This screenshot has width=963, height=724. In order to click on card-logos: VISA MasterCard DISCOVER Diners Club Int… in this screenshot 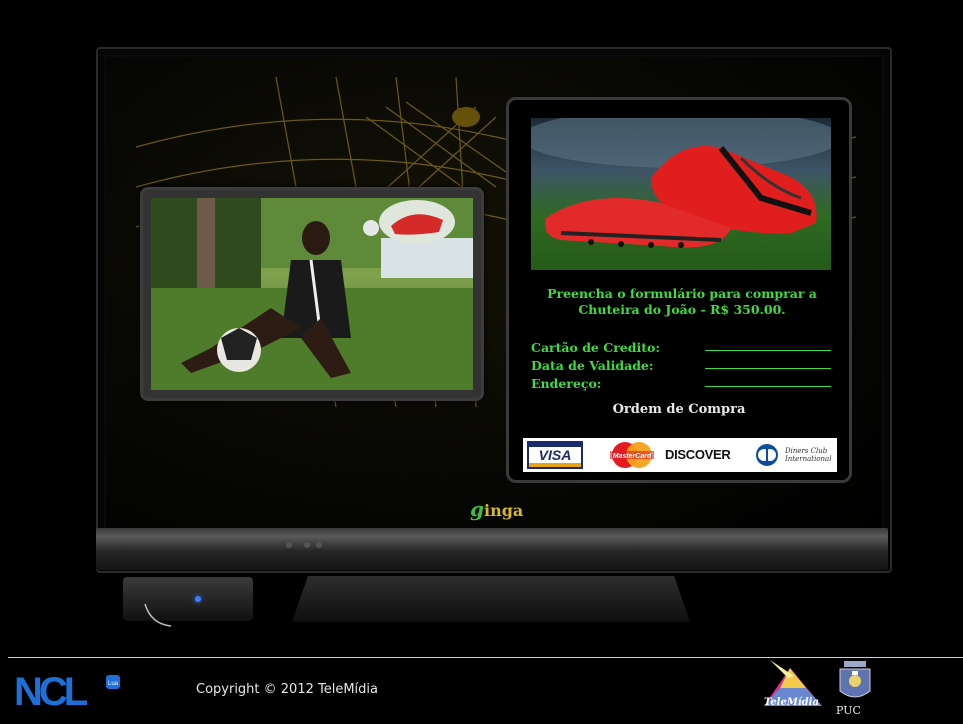, I will do `click(680, 455)`.